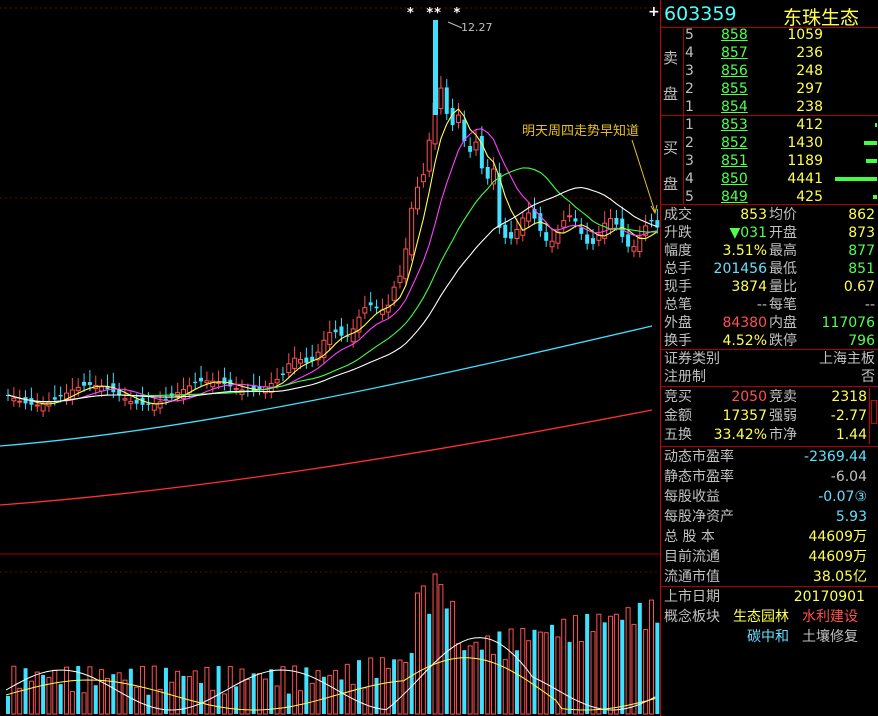 This screenshot has width=878, height=716. What do you see at coordinates (805, 35) in the screenshot?
I see `level-volume: 1059` at bounding box center [805, 35].